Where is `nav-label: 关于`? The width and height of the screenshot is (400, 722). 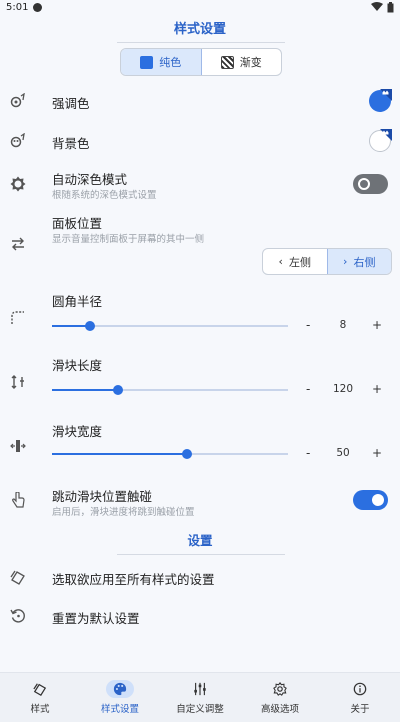
nav-label: 关于 is located at coordinates (360, 709).